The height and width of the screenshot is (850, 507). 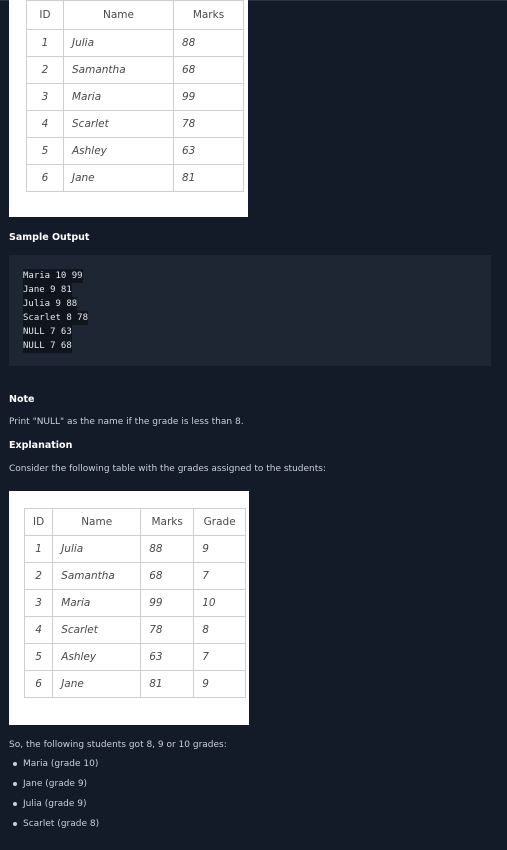 I want to click on table-row: 5 Ashley 63, so click(x=135, y=151).